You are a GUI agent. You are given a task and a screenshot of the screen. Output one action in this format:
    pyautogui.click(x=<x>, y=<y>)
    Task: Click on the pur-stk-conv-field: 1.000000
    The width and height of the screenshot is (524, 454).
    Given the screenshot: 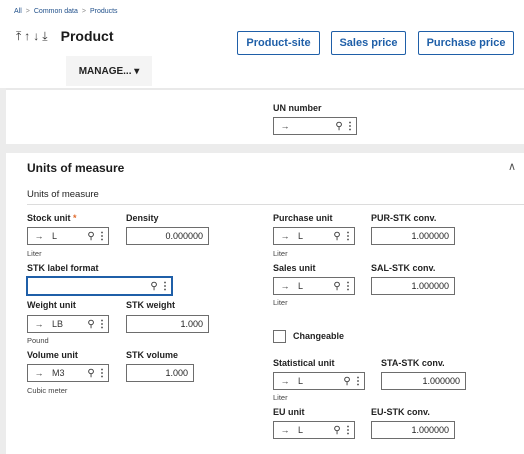 What is the action you would take?
    pyautogui.click(x=413, y=236)
    